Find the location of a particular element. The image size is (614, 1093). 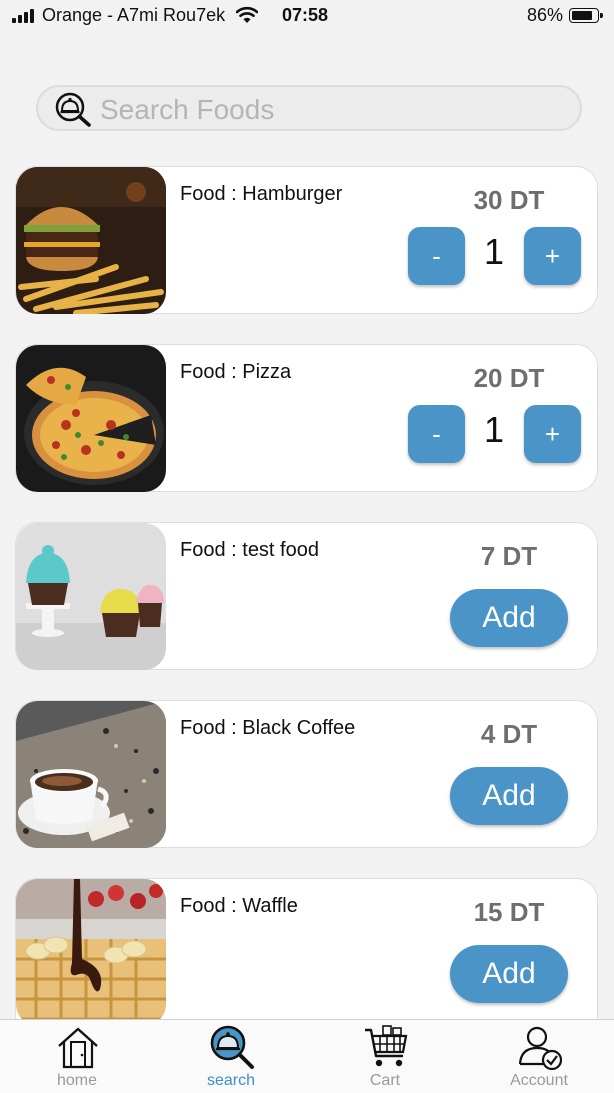

bottom-tab-bar: home search Cart Account is located at coordinates (307, 1056).